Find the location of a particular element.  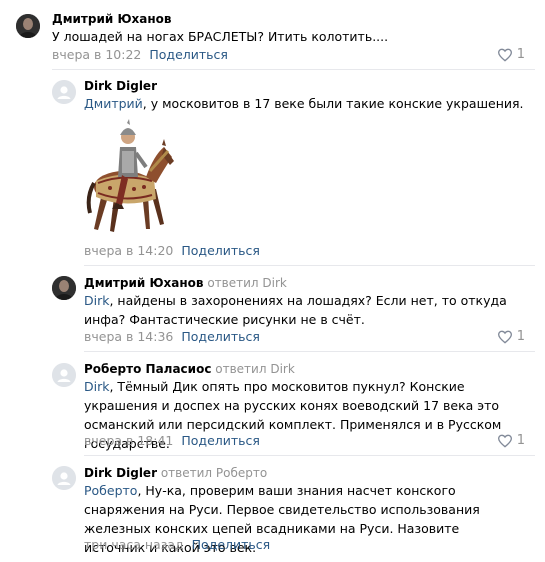

comment-time: вчера в 10:22 is located at coordinates (96, 54).